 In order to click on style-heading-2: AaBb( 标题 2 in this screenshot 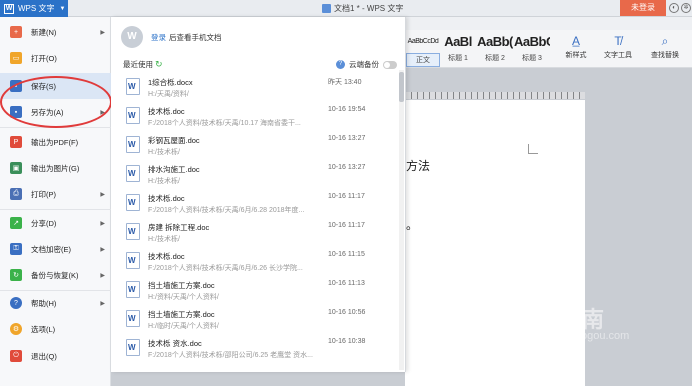, I will do `click(495, 49)`.